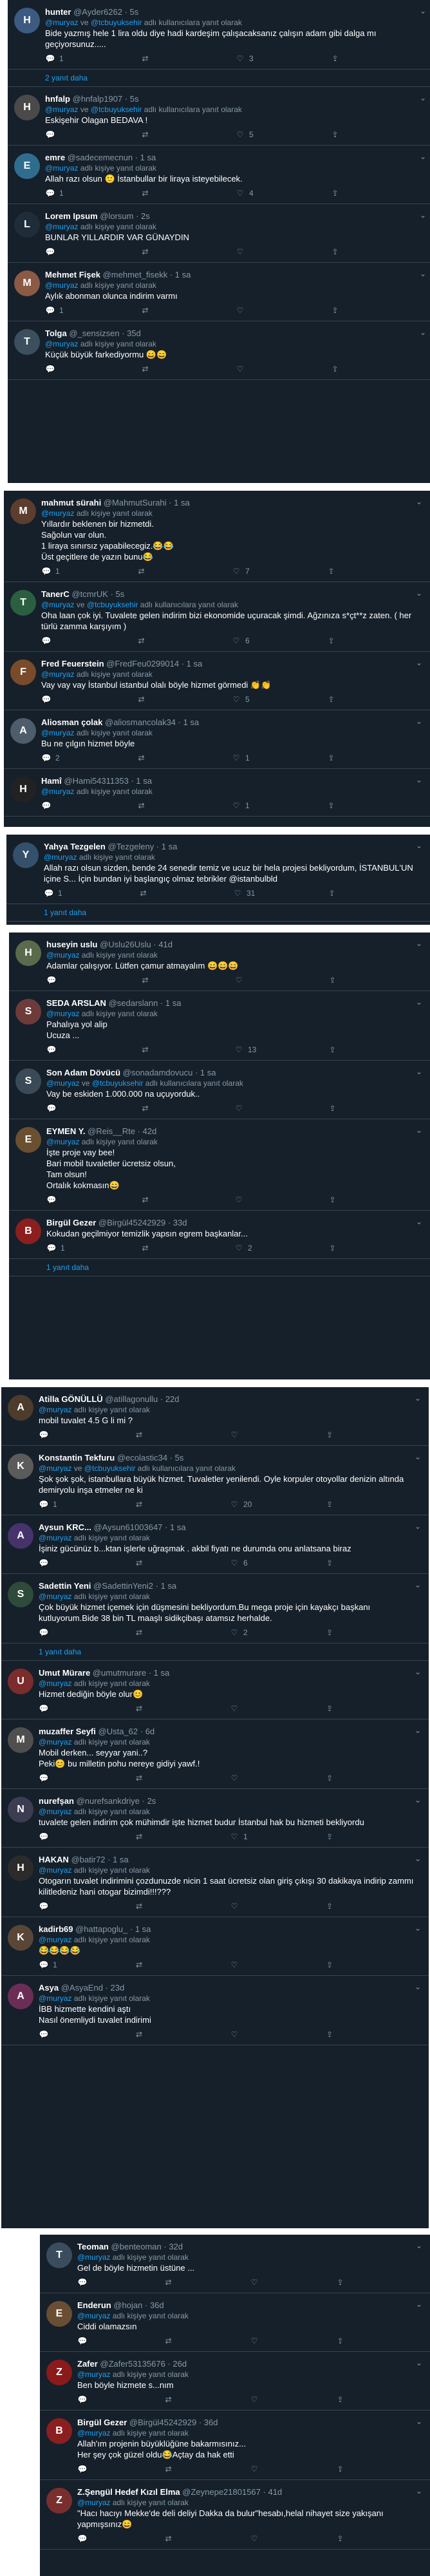 The width and height of the screenshot is (430, 2576). I want to click on author-handle: @hnfalp1907, so click(98, 99).